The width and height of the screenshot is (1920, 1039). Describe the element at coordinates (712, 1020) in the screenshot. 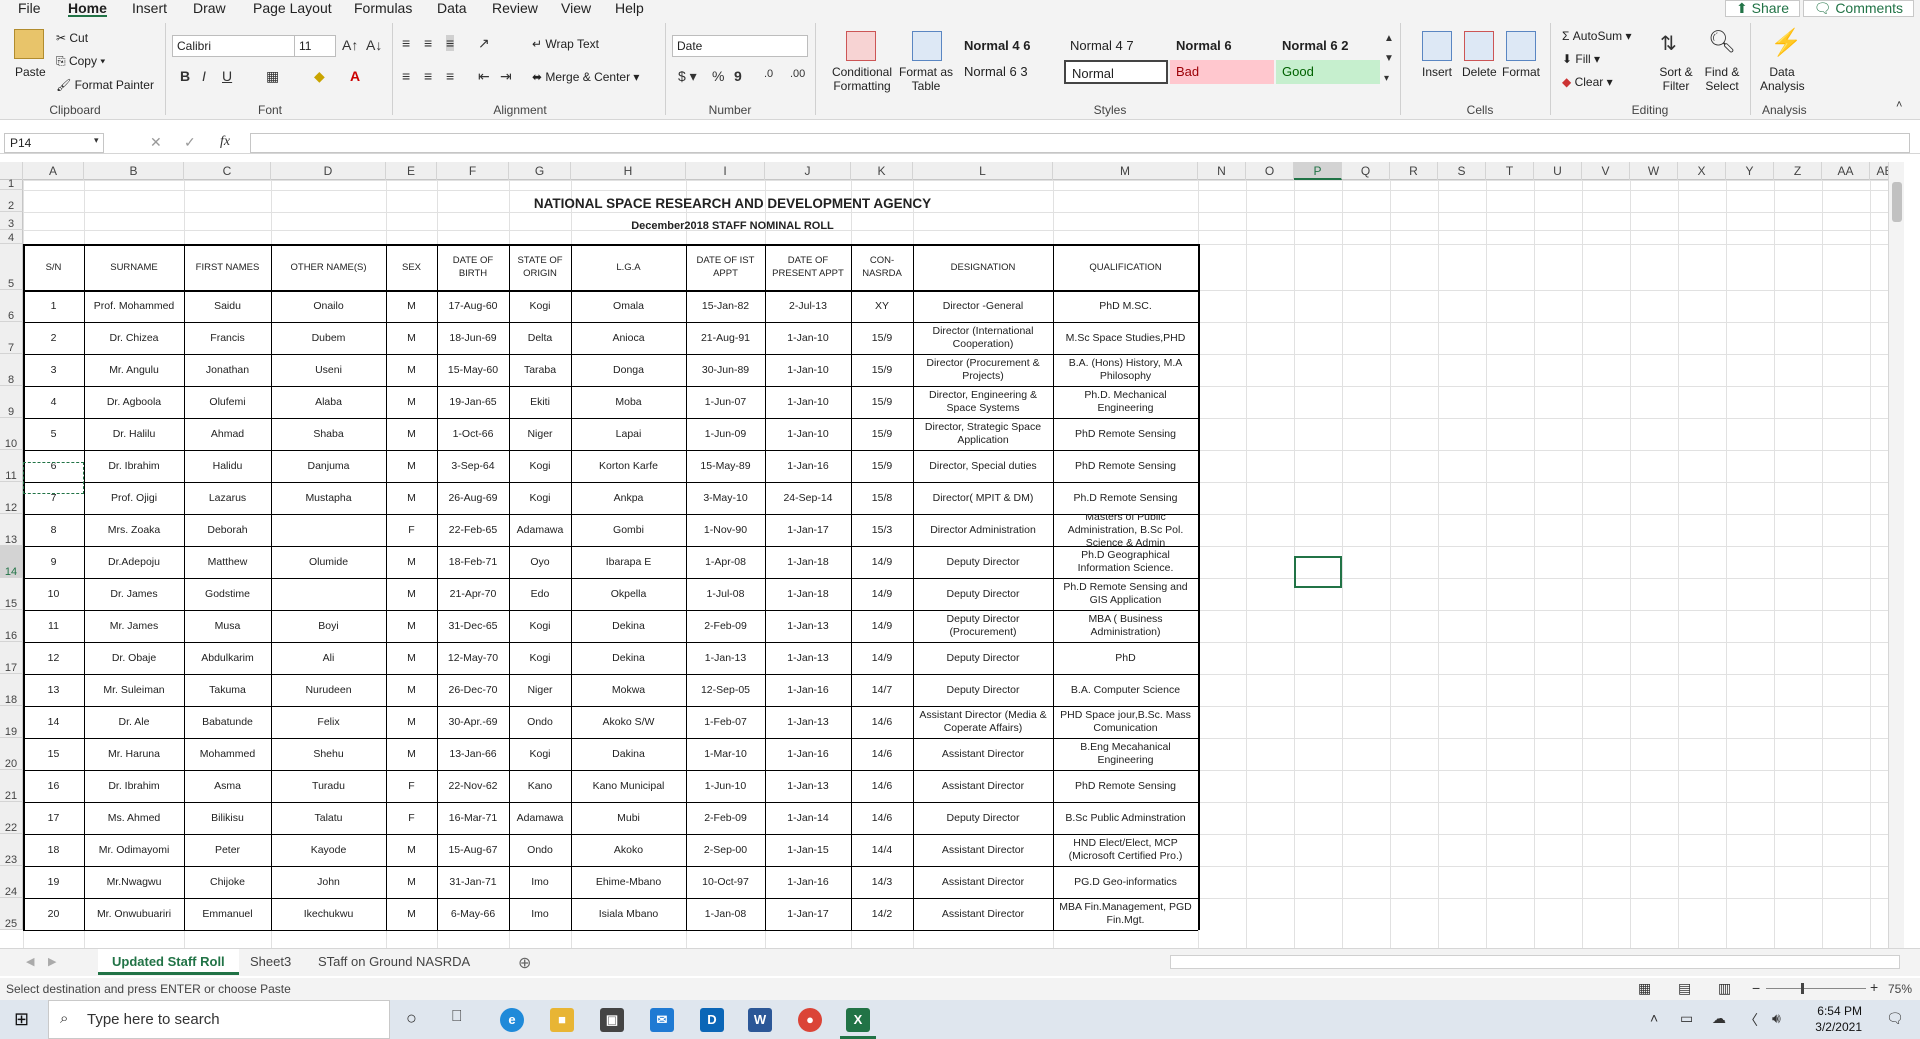

I see `dell-icon: D` at that location.